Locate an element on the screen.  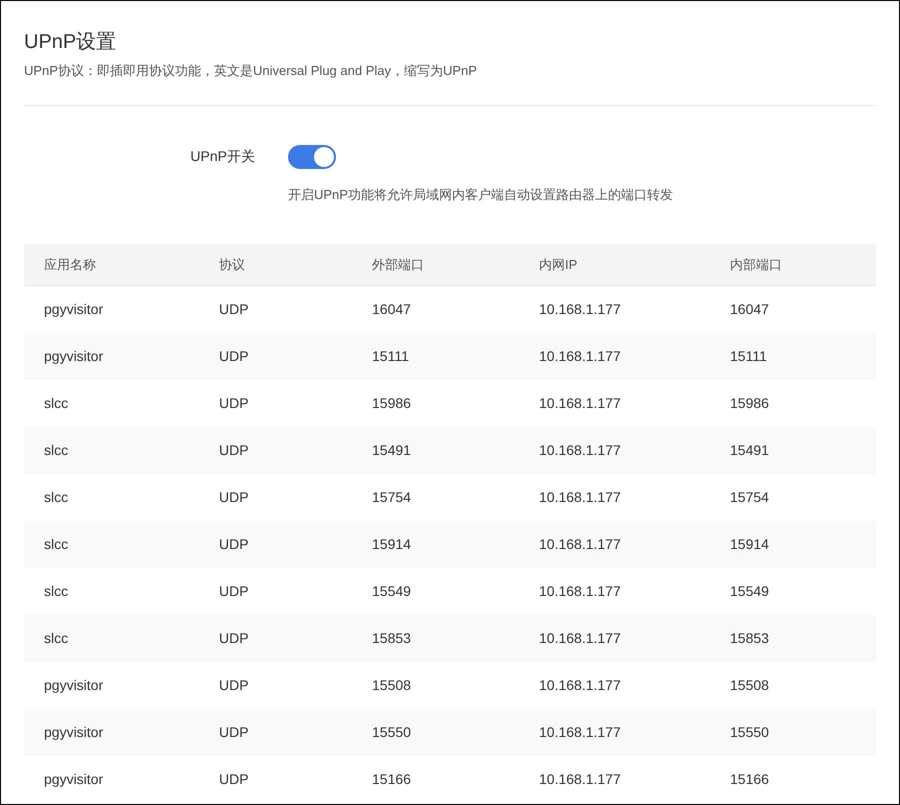
upnp-toggle is located at coordinates (312, 156).